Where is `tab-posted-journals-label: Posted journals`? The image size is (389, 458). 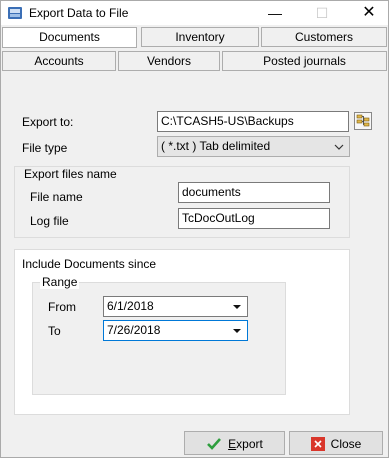
tab-posted-journals-label: Posted journals is located at coordinates (304, 61).